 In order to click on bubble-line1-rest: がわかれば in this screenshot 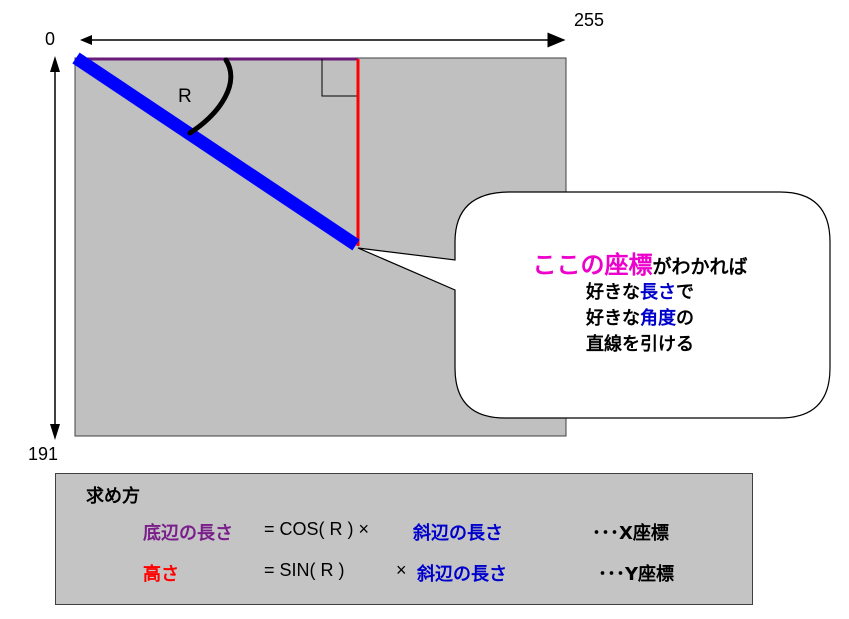, I will do `click(700, 267)`.